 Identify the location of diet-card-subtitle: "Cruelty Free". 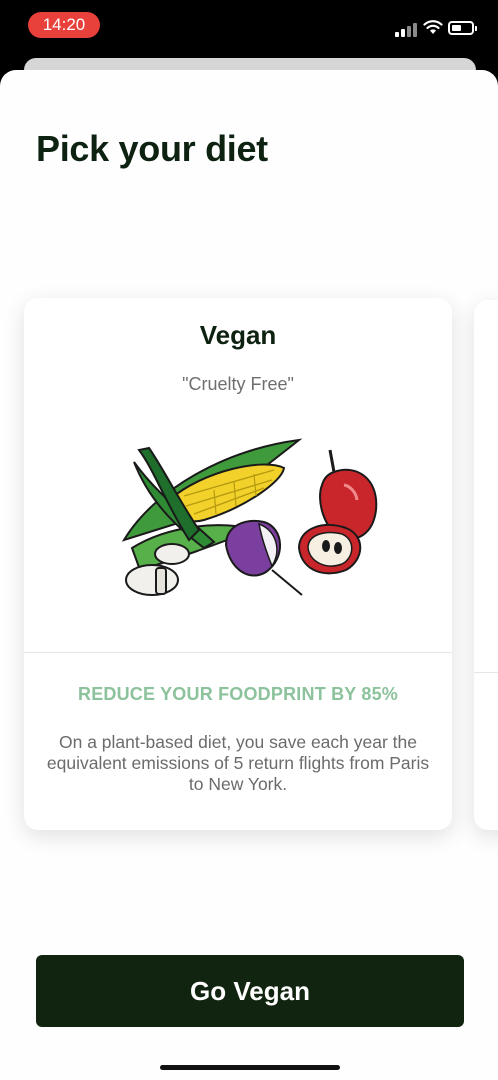
(238, 384).